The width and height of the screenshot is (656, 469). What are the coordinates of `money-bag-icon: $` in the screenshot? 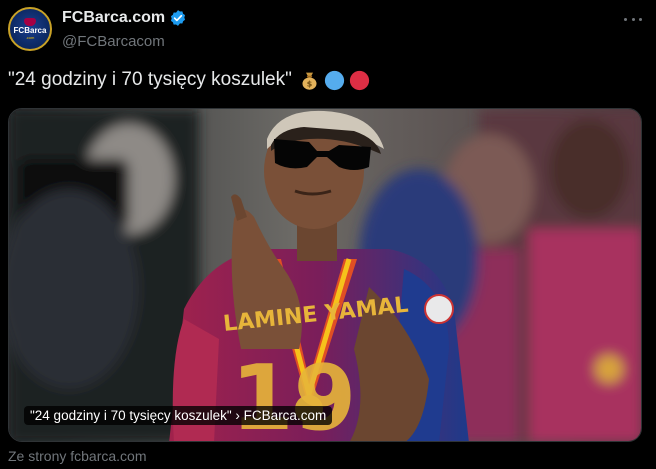 It's located at (309, 81).